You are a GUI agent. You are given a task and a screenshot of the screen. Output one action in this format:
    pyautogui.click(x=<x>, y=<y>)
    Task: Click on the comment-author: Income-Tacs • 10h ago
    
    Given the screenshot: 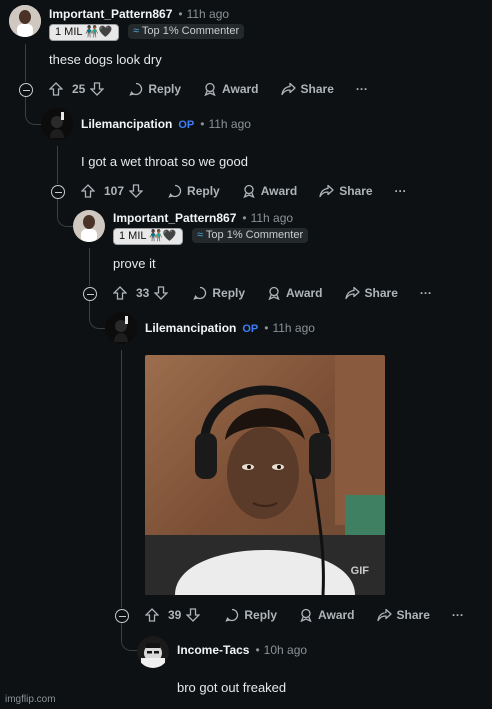 What is the action you would take?
    pyautogui.click(x=242, y=650)
    